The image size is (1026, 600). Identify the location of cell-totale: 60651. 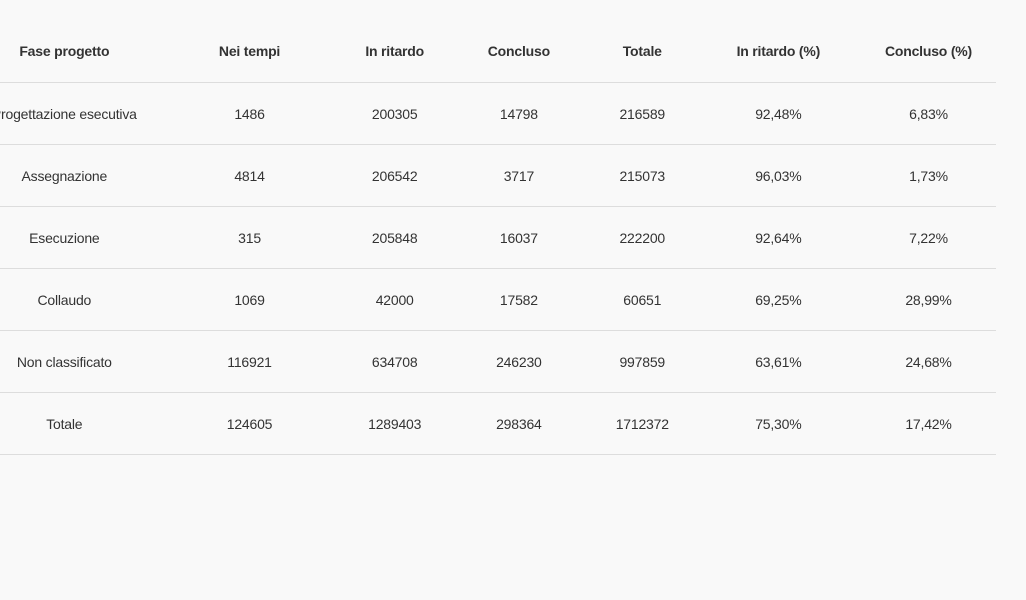
(642, 299).